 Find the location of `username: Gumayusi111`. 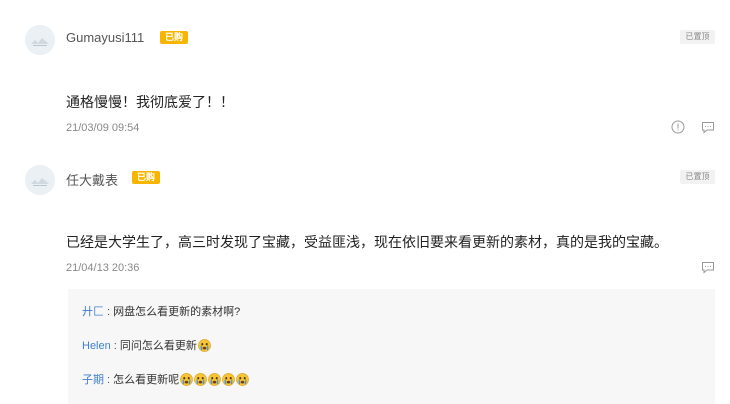

username: Gumayusi111 is located at coordinates (105, 37).